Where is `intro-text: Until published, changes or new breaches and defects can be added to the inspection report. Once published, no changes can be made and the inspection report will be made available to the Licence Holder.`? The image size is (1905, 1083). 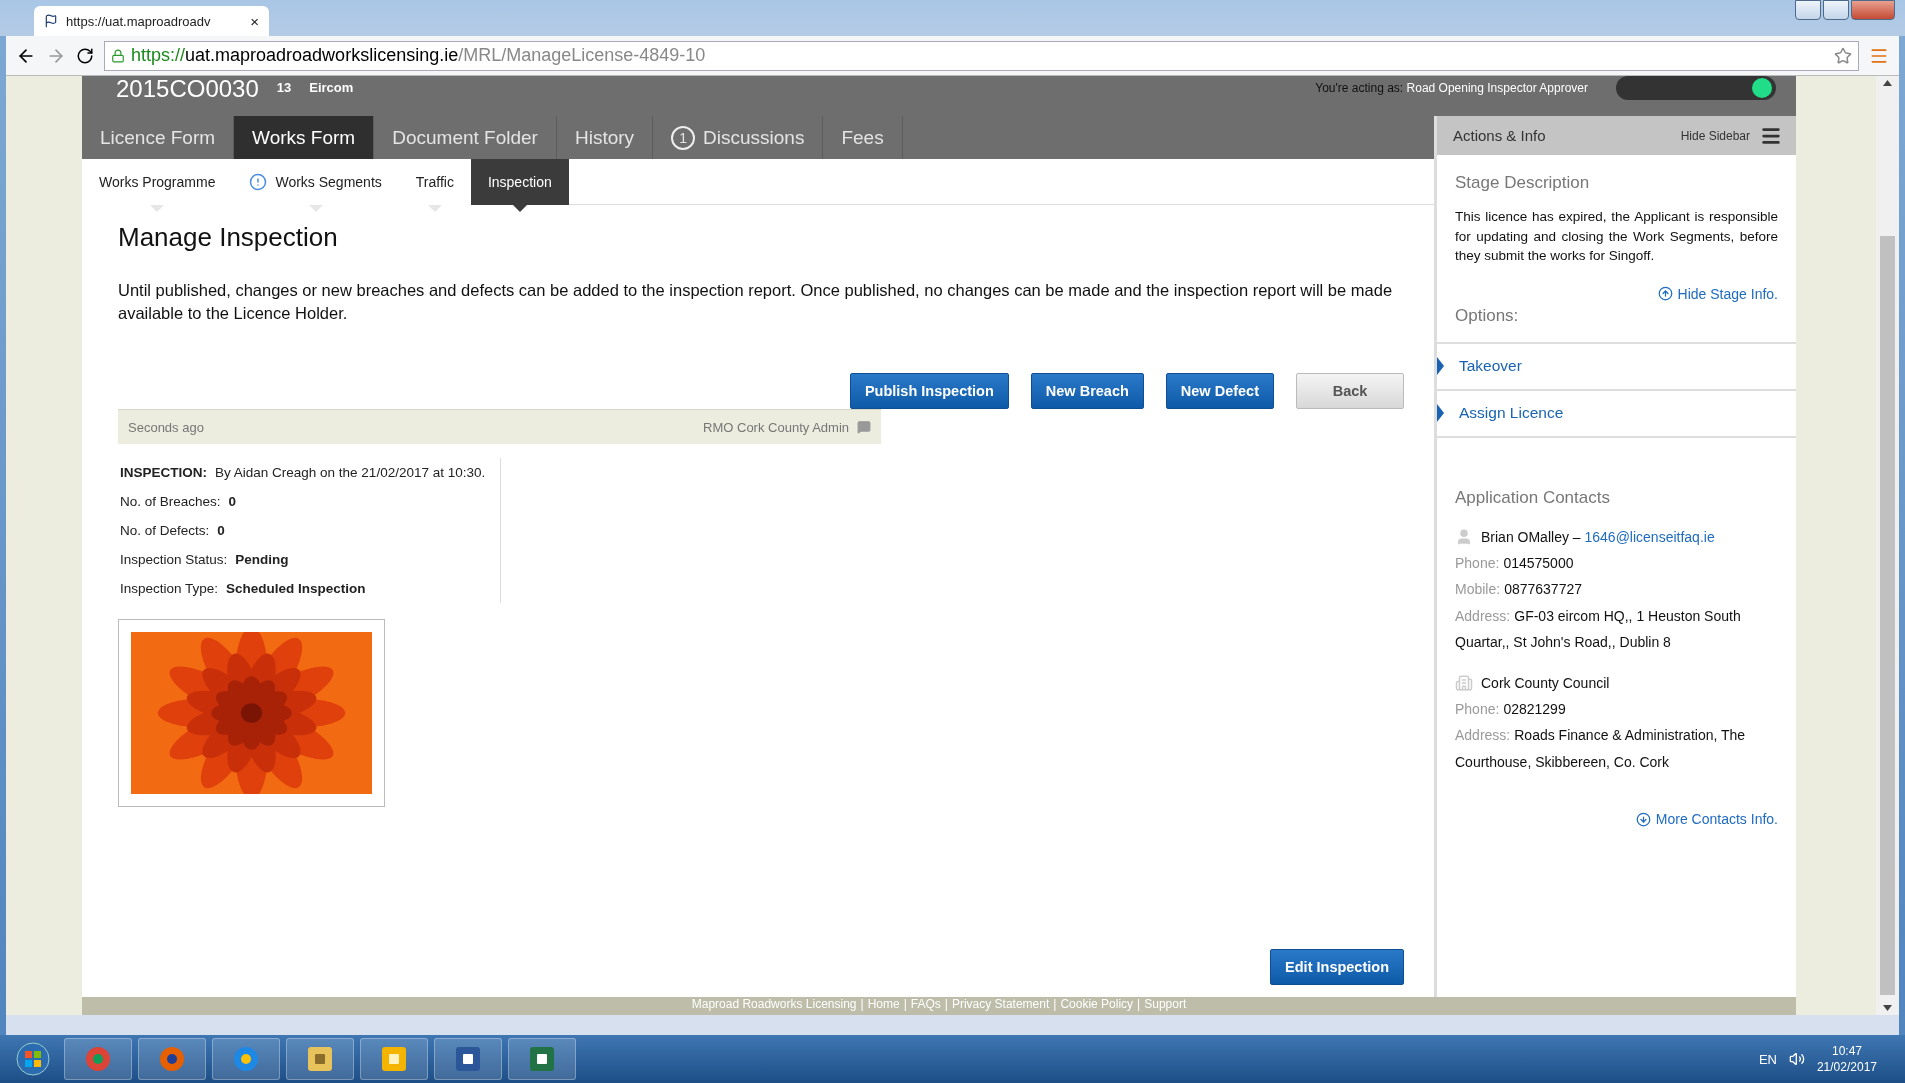
intro-text: Until published, changes or new breaches and defects can be added to the inspection report. Once published, no changes can be made and the inspection report will be made available to the Licence Holder. is located at coordinates (756, 302).